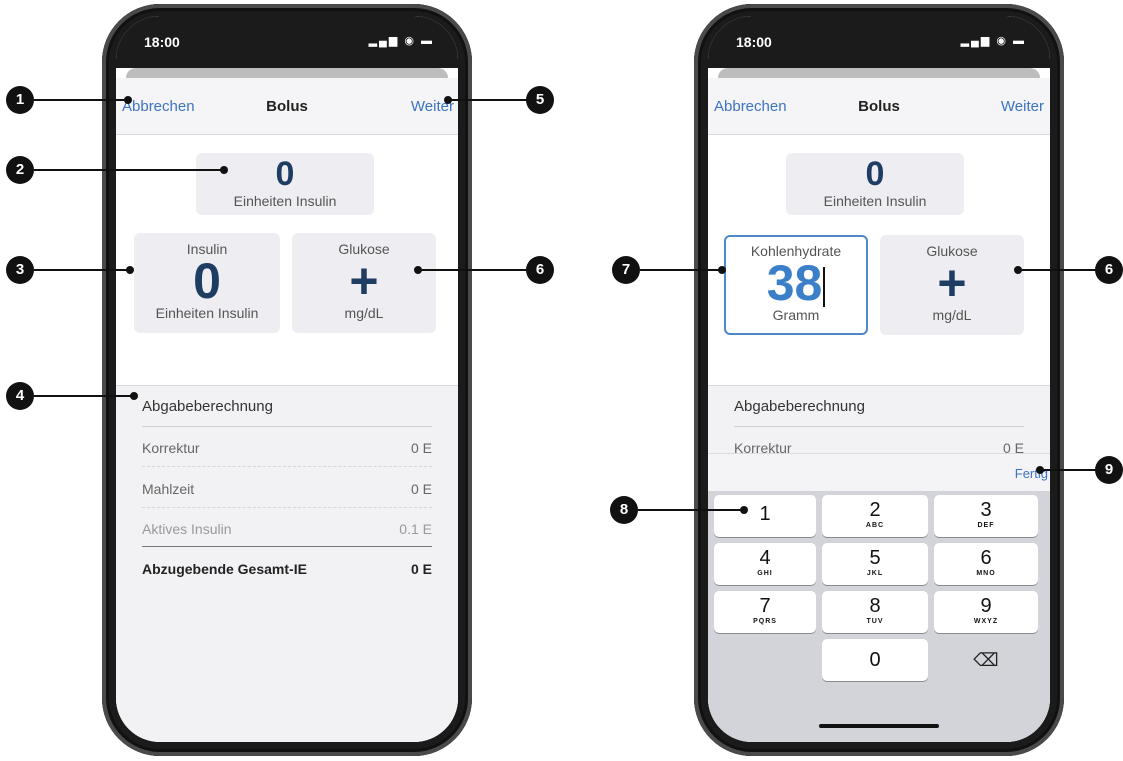 Image resolution: width=1123 pixels, height=761 pixels. I want to click on callout-1: 1, so click(20, 100).